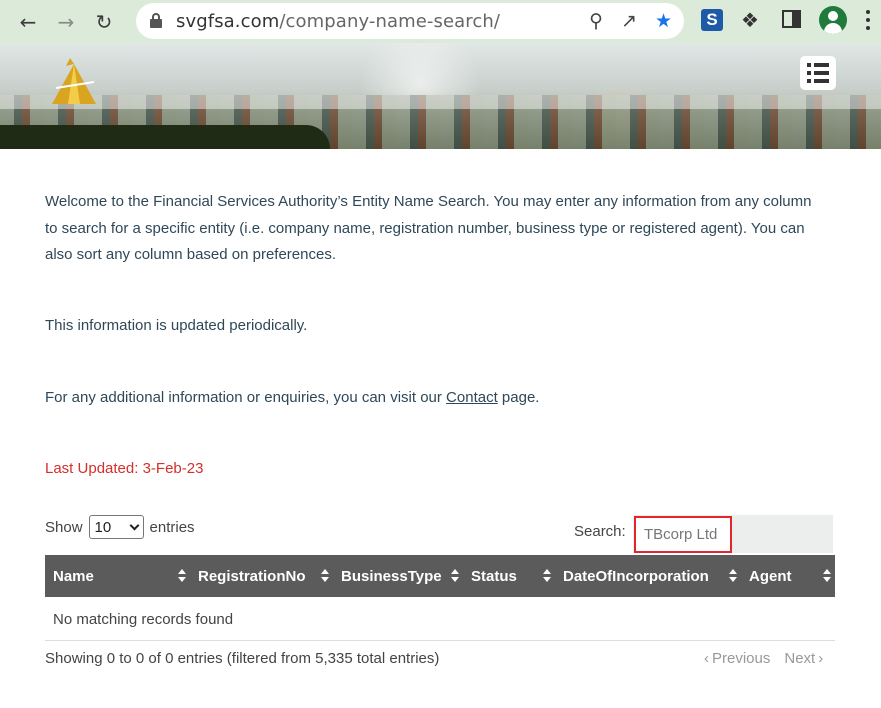 The width and height of the screenshot is (881, 708). I want to click on share-icon: ↗, so click(629, 21).